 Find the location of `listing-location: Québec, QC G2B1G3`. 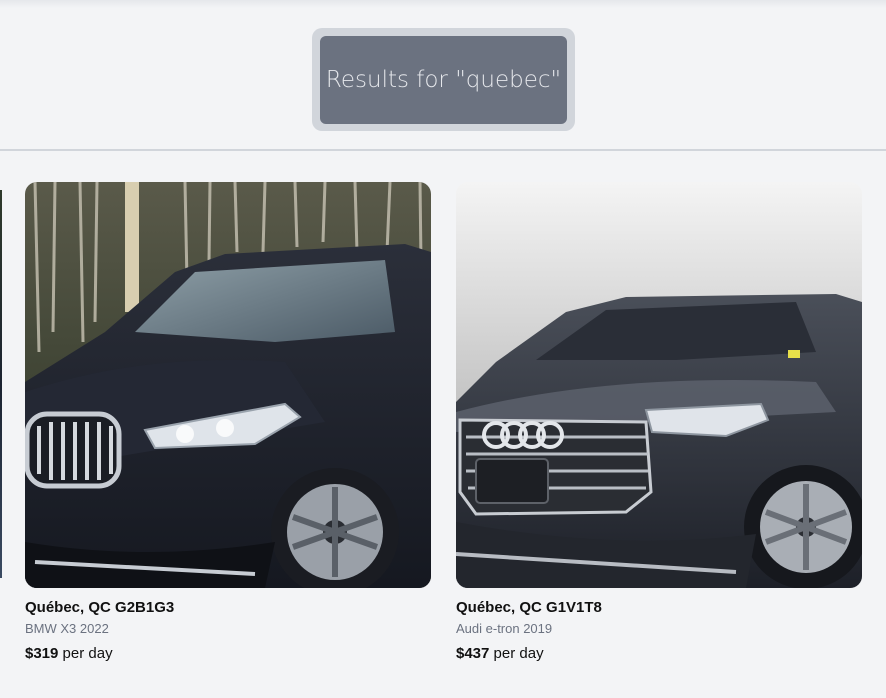

listing-location: Québec, QC G2B1G3 is located at coordinates (228, 607).